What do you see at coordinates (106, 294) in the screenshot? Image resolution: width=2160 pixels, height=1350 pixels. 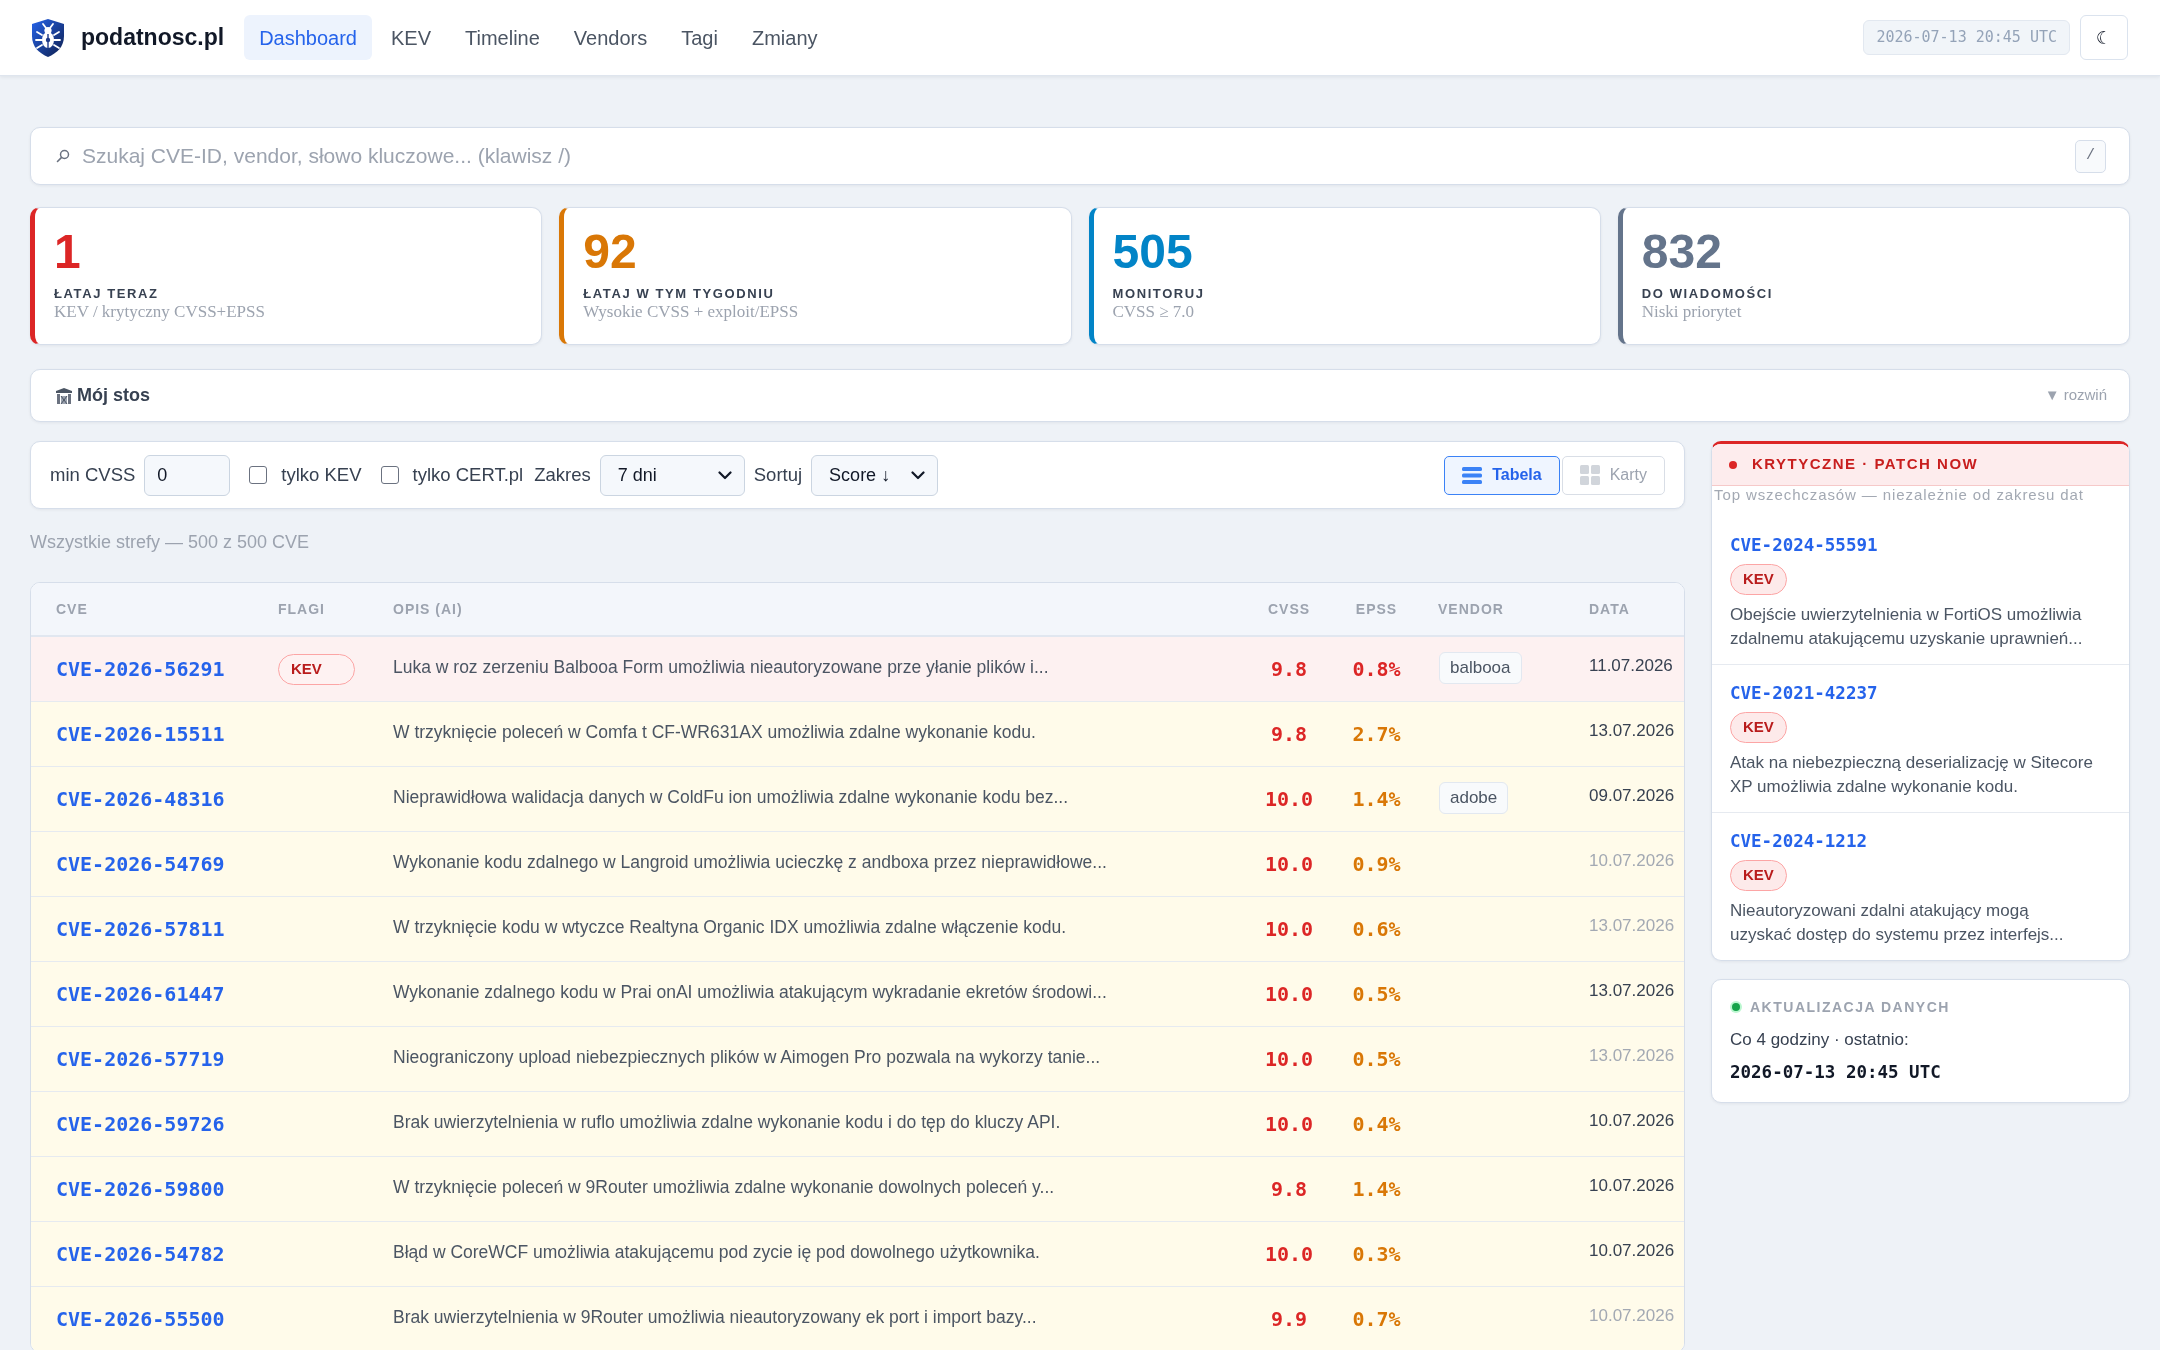 I see `stat-label: ŁATAJ TERAZ` at bounding box center [106, 294].